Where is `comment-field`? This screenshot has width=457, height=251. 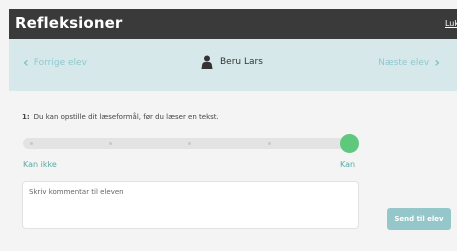
comment-field is located at coordinates (190, 205).